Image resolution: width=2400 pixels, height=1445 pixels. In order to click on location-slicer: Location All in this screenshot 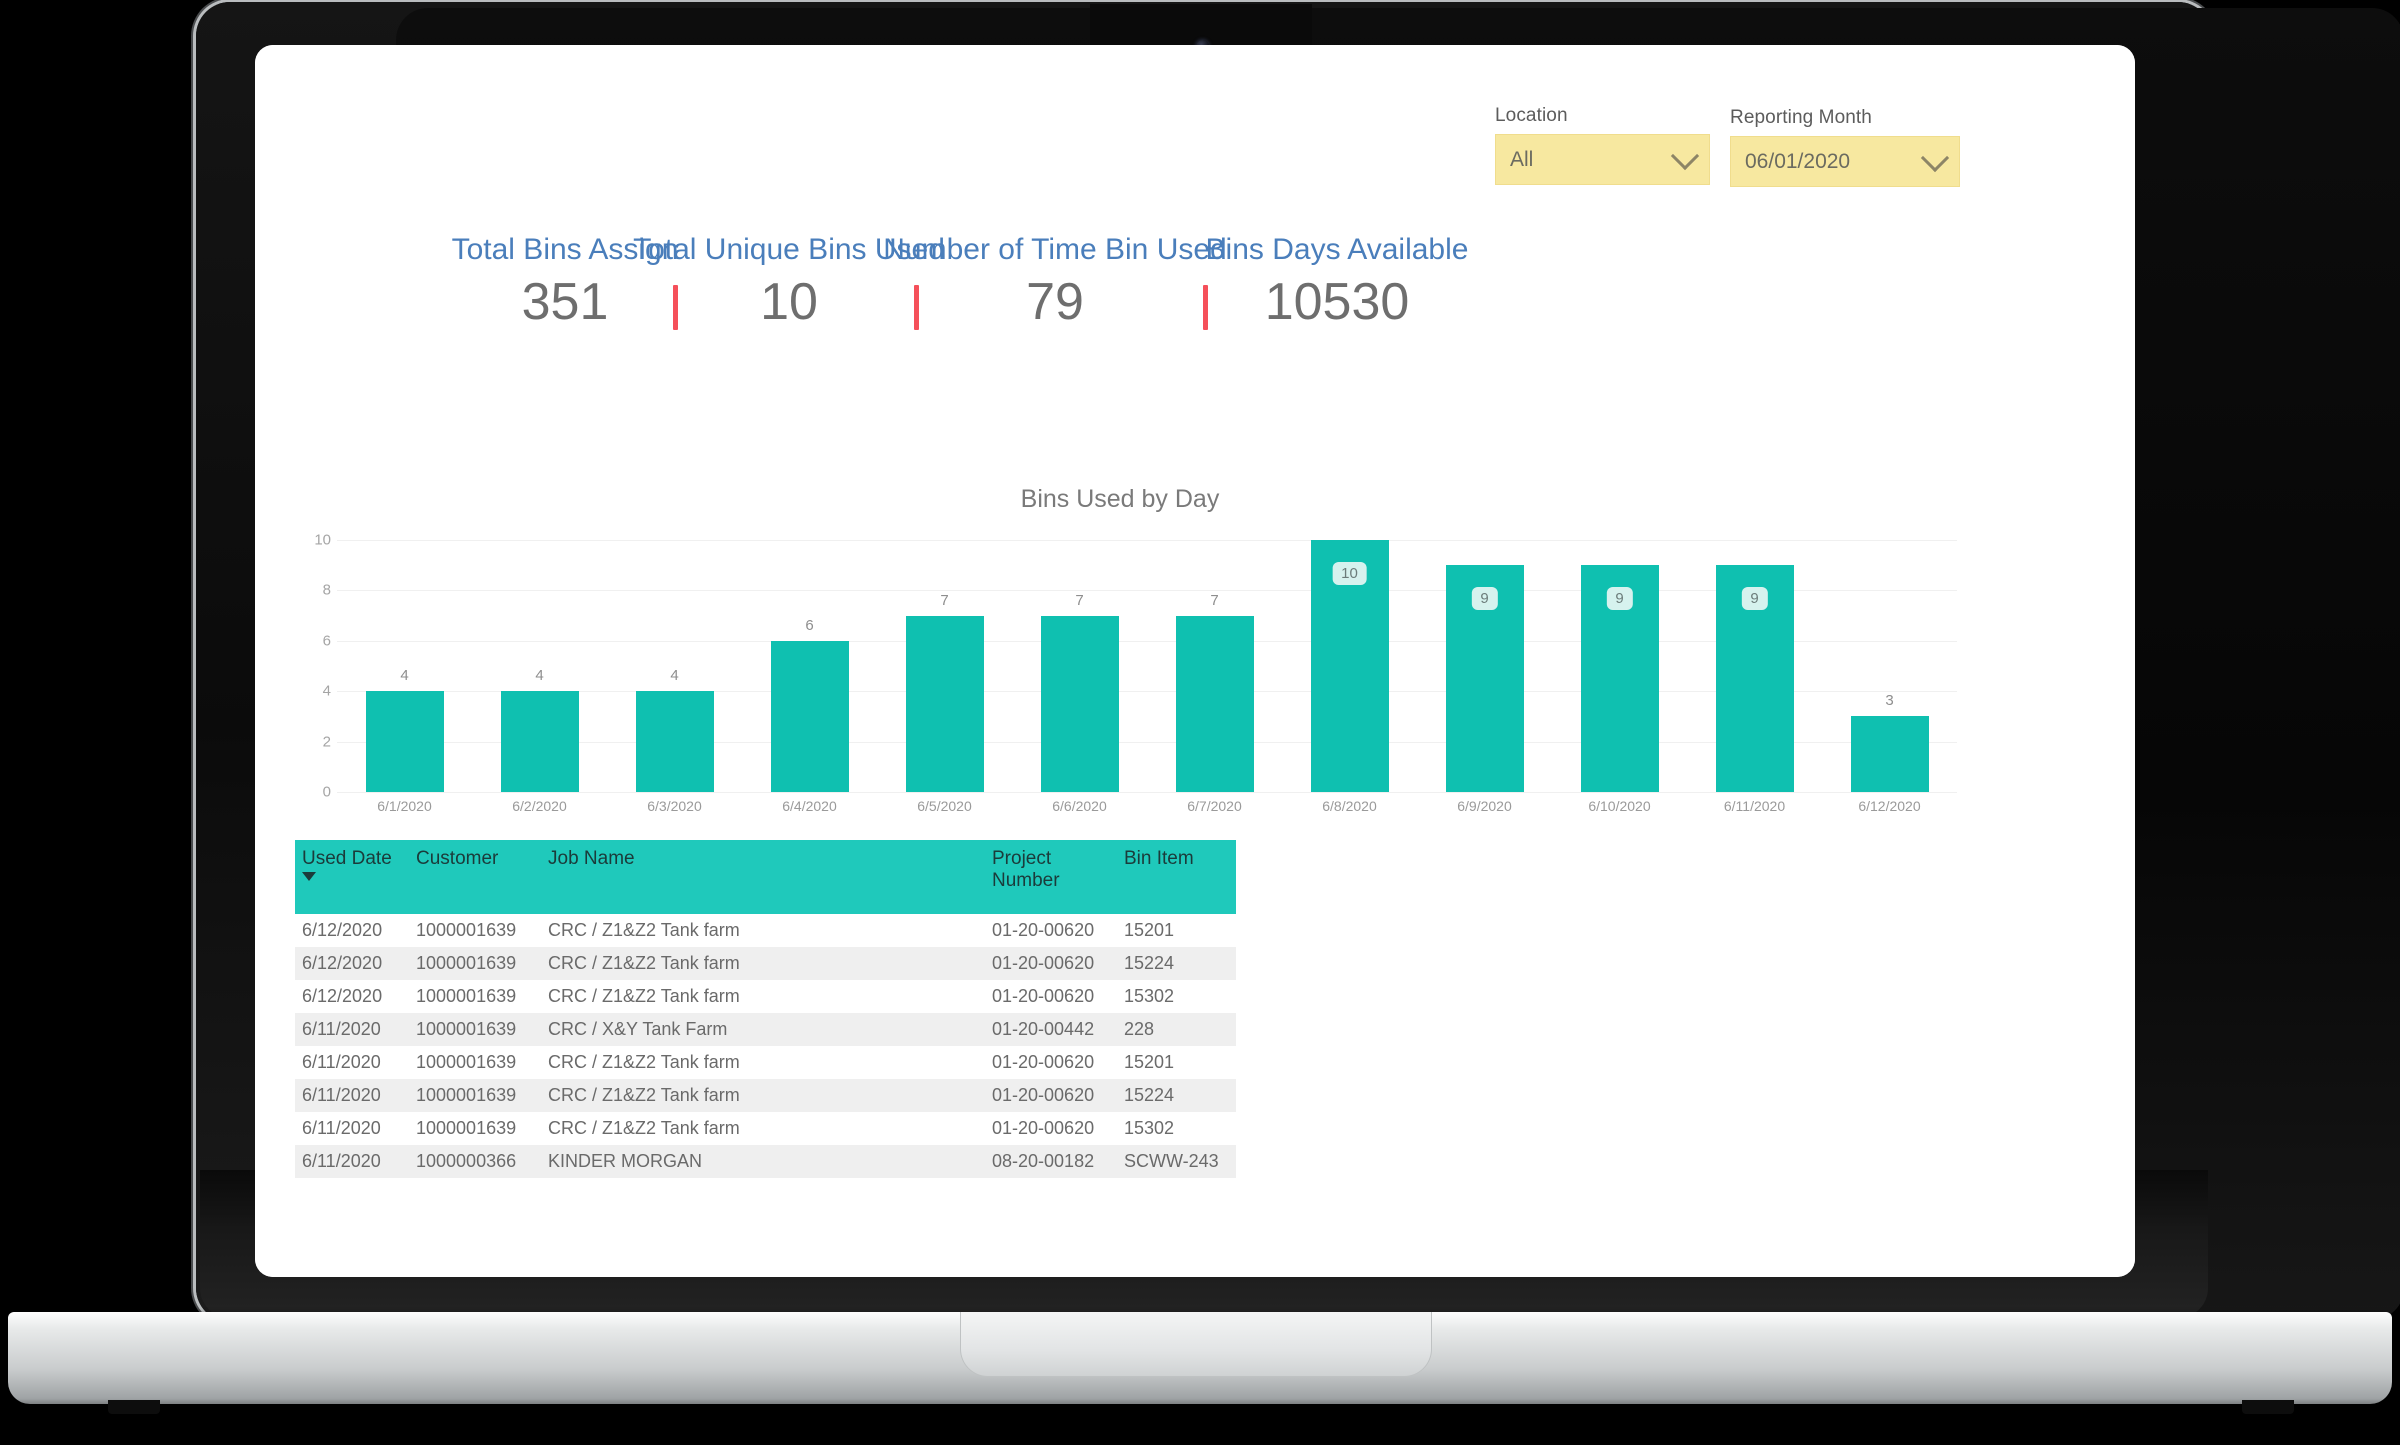, I will do `click(1602, 145)`.